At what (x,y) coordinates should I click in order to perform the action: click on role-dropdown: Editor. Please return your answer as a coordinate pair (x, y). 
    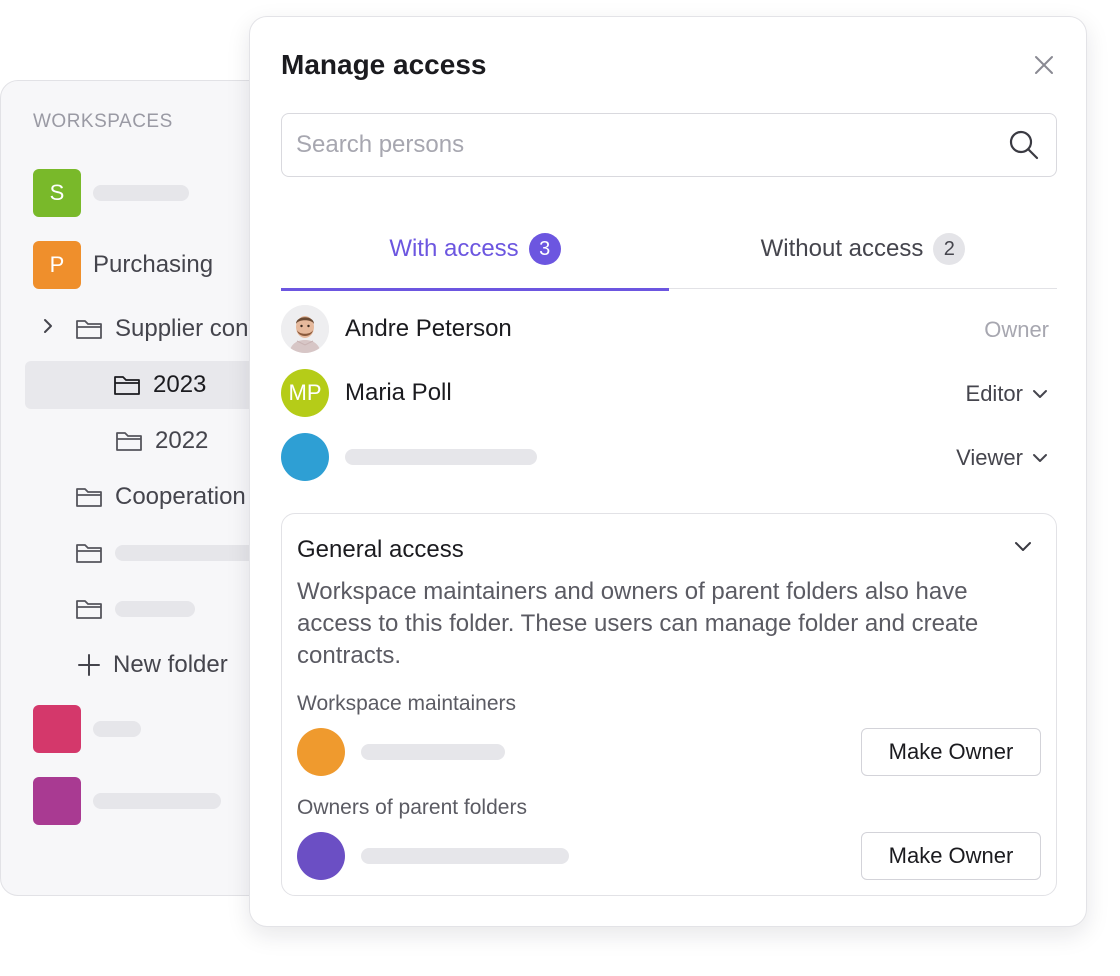
    Looking at the image, I should click on (1007, 394).